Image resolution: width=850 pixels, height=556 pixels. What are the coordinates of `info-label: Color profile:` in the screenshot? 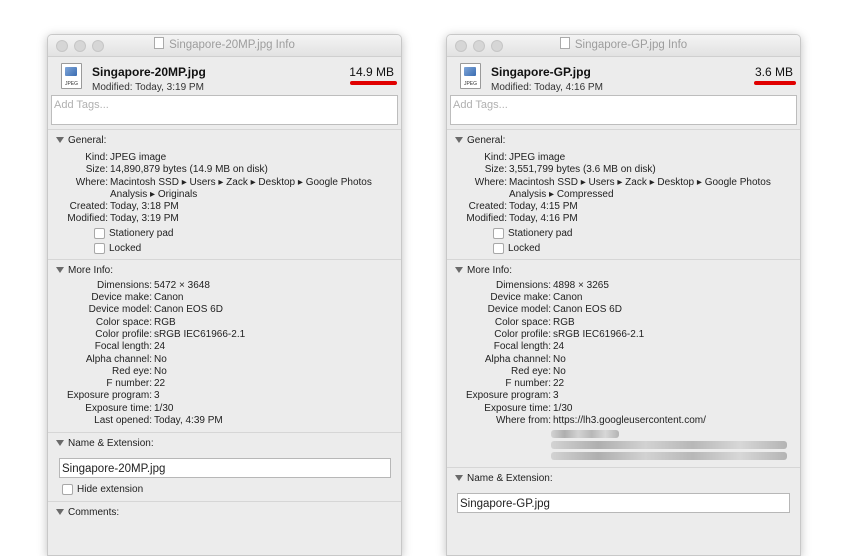 It's located at (522, 334).